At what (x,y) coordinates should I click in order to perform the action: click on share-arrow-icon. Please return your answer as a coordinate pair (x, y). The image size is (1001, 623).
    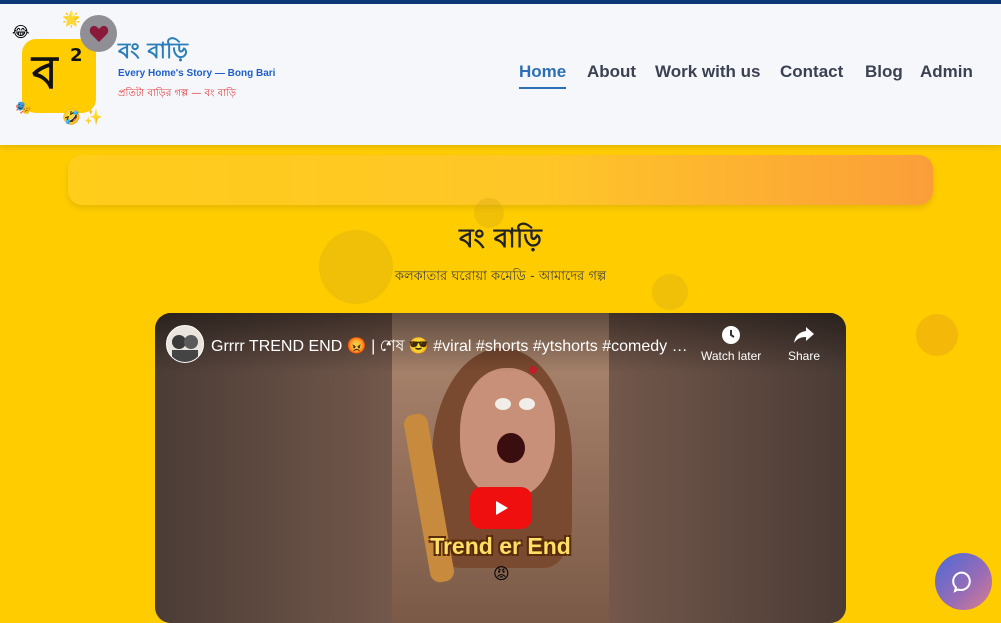
    Looking at the image, I should click on (804, 335).